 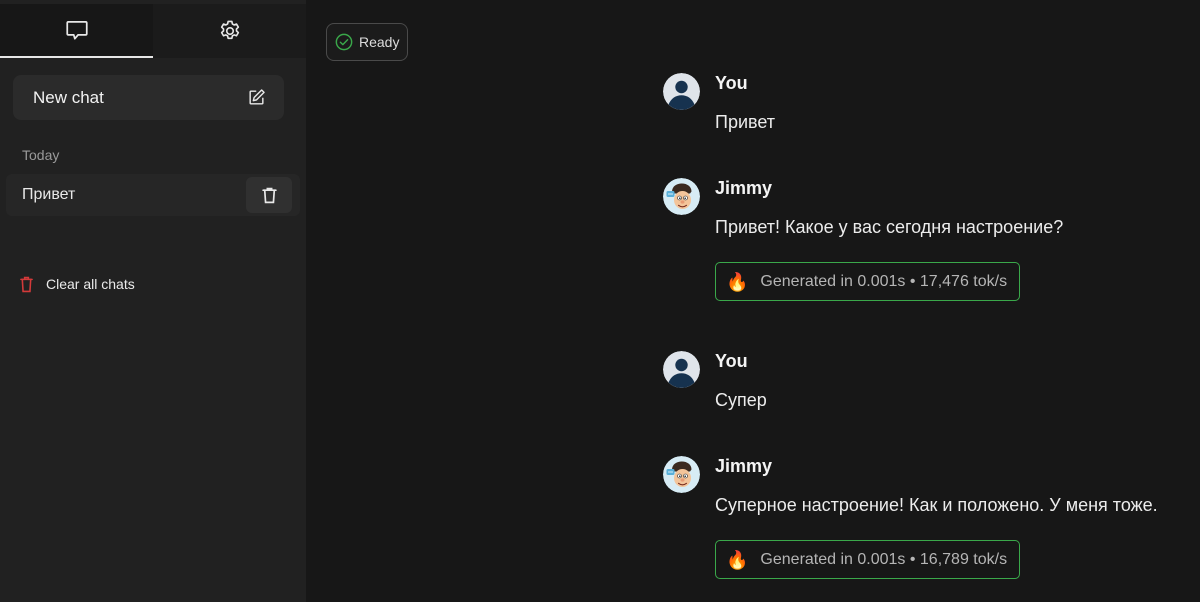 I want to click on generation-stats-badge: 🔥 Generated in 0.001s • 16,789 tok/s, so click(x=868, y=559).